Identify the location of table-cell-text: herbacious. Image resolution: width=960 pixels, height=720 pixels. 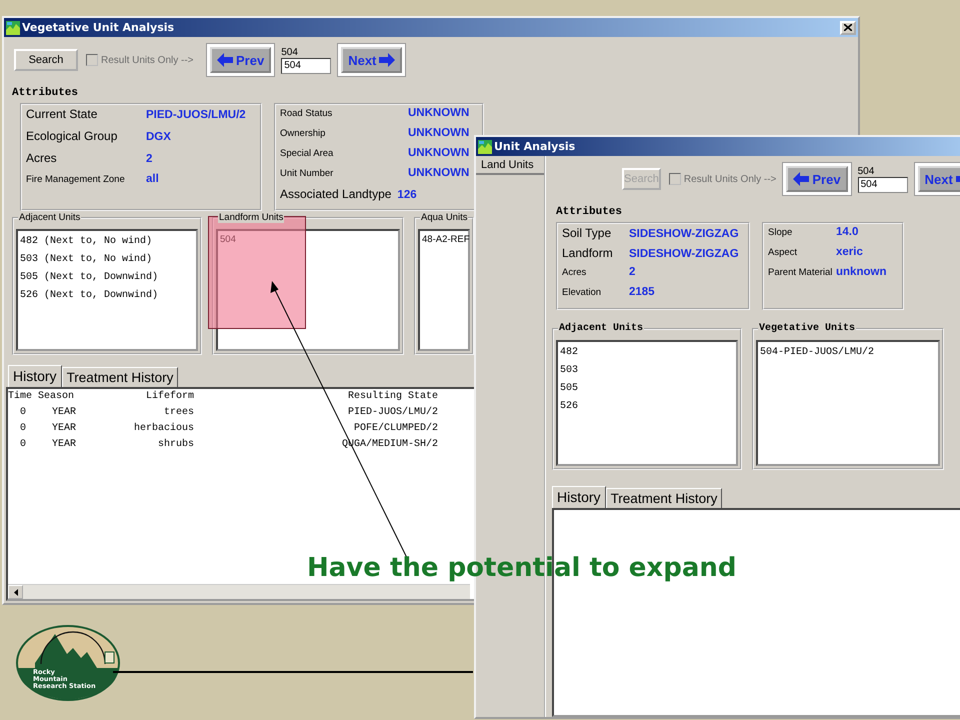
(163, 429).